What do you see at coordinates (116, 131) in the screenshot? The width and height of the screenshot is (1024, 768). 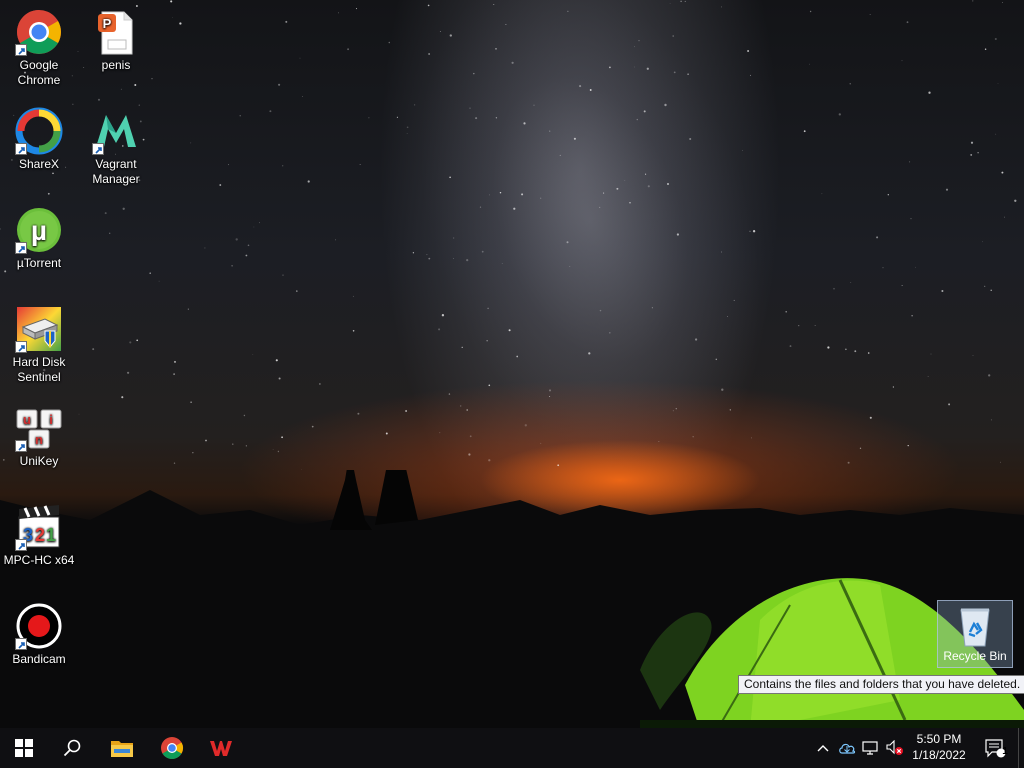 I see `vagrant-manager-icon` at bounding box center [116, 131].